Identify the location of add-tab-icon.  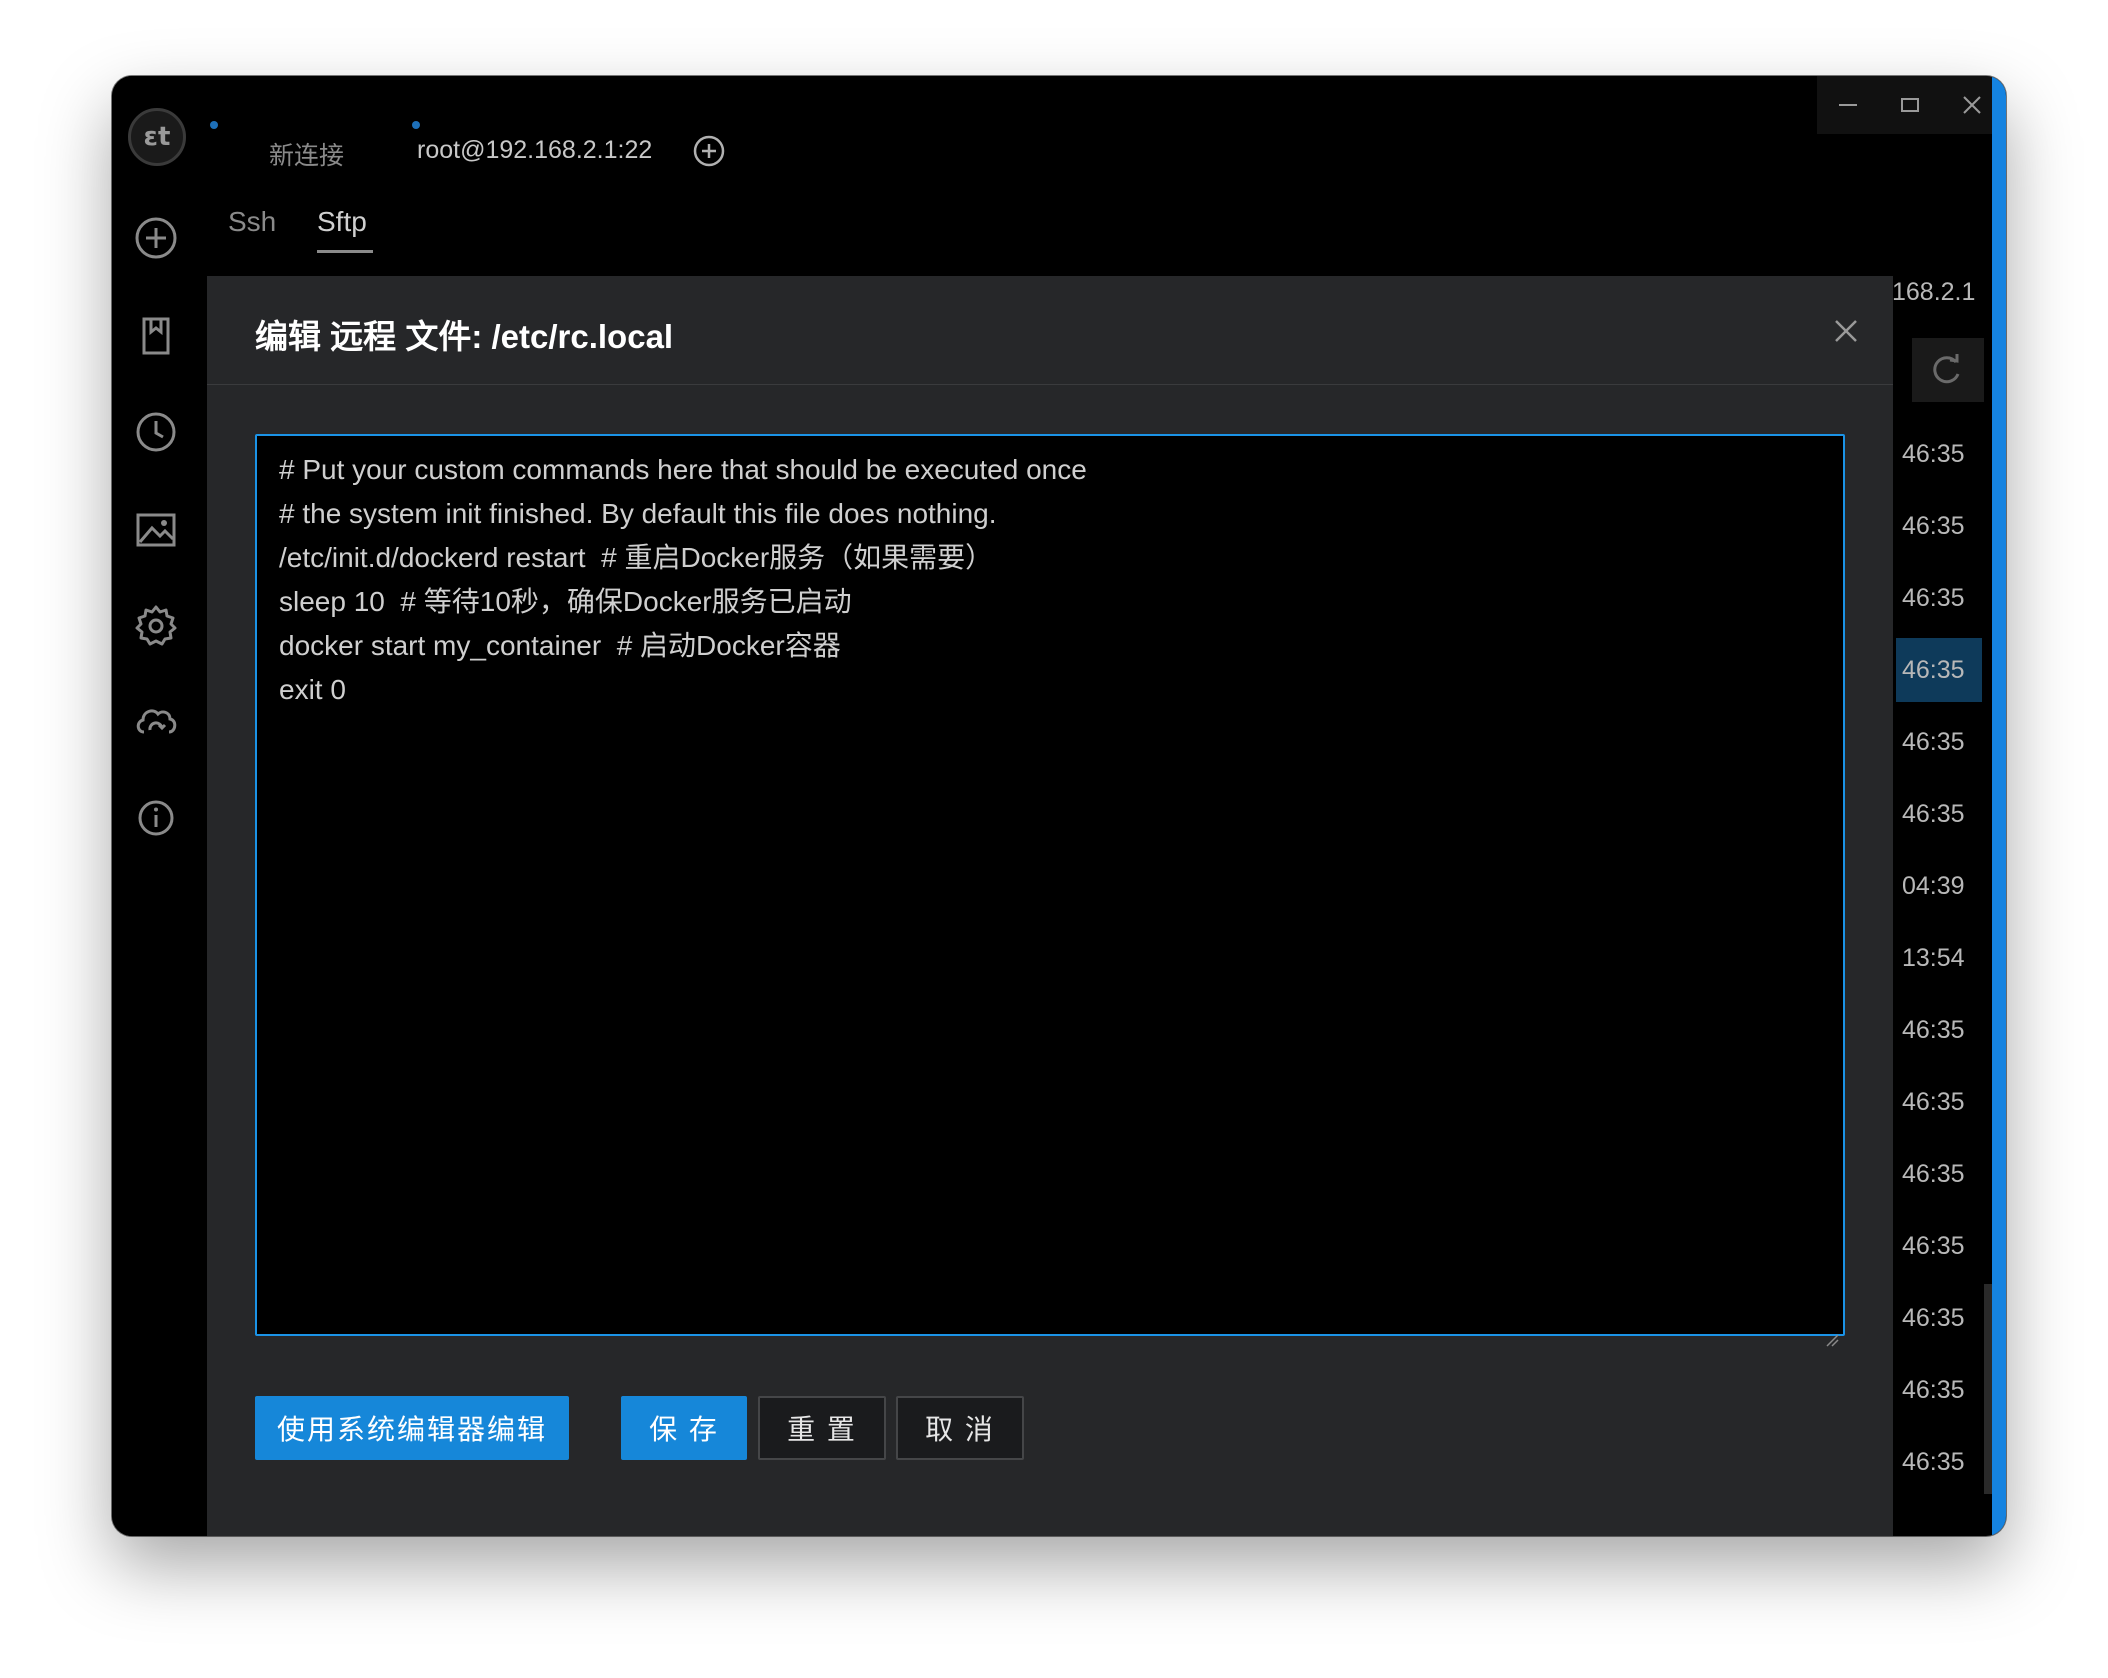
(709, 151).